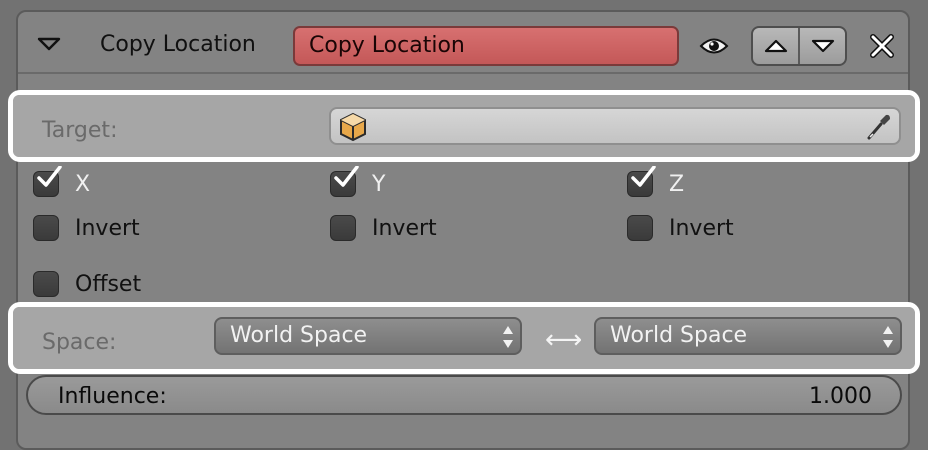 The image size is (928, 450). What do you see at coordinates (79, 342) in the screenshot?
I see `space-label: Space:` at bounding box center [79, 342].